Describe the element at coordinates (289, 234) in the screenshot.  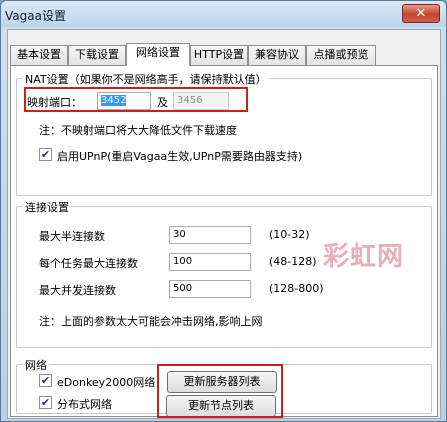
I see `half-connections-range: (10-32)` at that location.